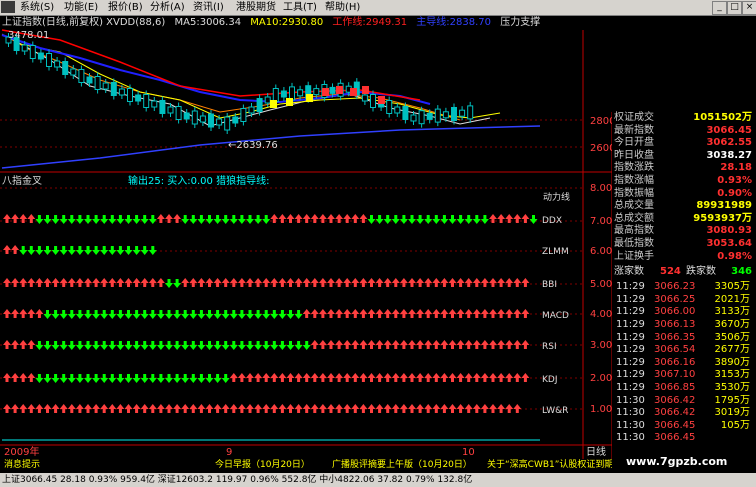 This screenshot has height=487, width=756. What do you see at coordinates (683, 168) in the screenshot?
I see `stat-row: 指数涨跌 28.18` at bounding box center [683, 168].